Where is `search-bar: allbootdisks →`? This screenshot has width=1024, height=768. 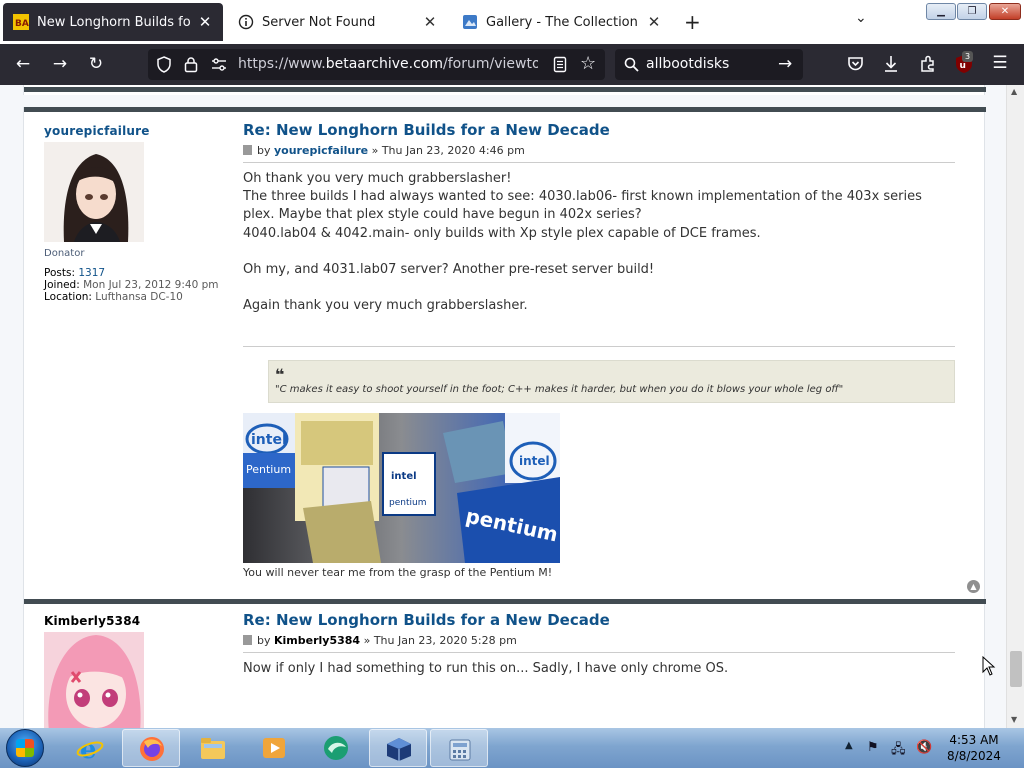
search-bar: allbootdisks → is located at coordinates (709, 64).